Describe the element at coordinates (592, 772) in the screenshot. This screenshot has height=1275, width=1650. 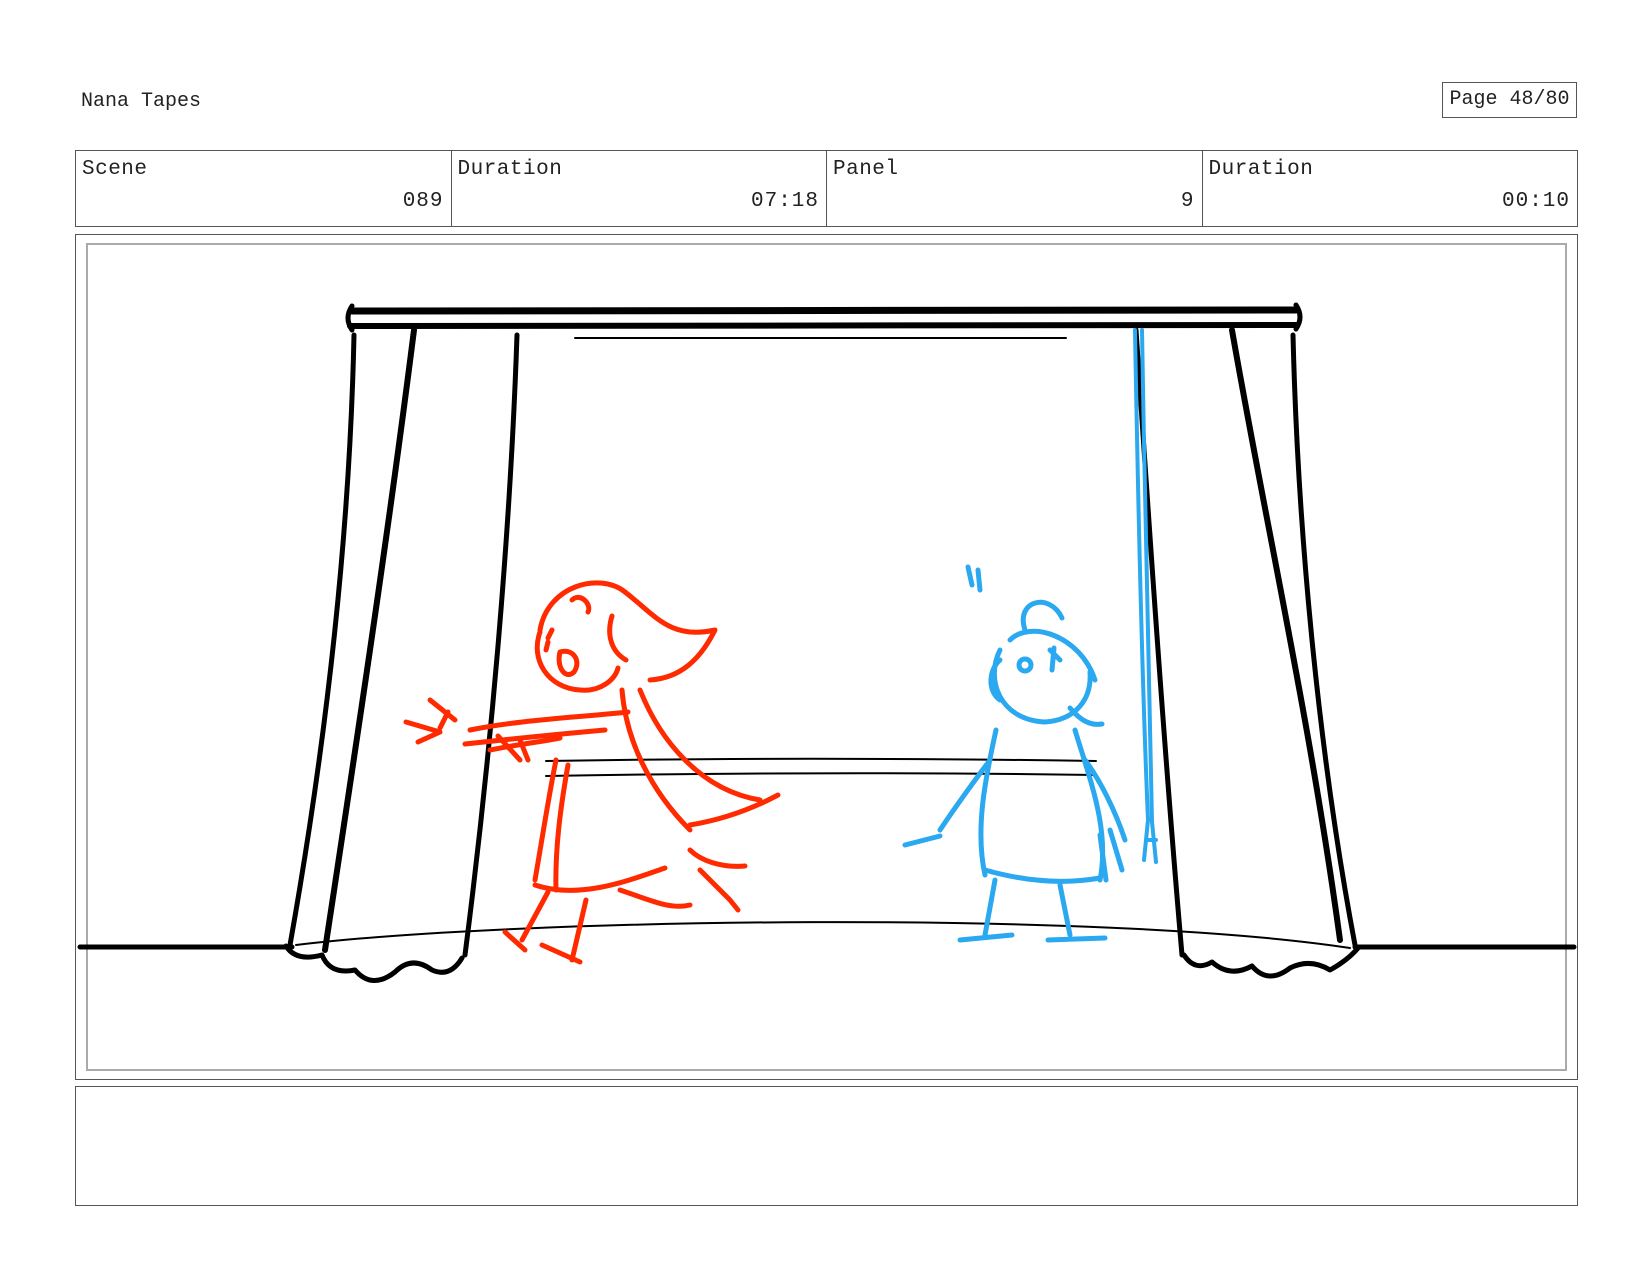
I see `red-girl-figure` at that location.